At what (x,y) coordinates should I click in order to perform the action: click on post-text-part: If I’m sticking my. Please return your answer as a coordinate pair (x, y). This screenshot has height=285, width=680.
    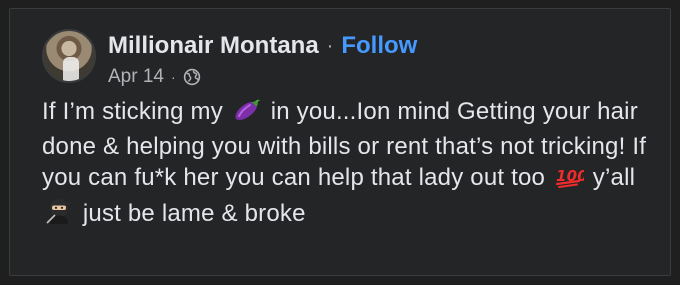
    Looking at the image, I should click on (136, 111).